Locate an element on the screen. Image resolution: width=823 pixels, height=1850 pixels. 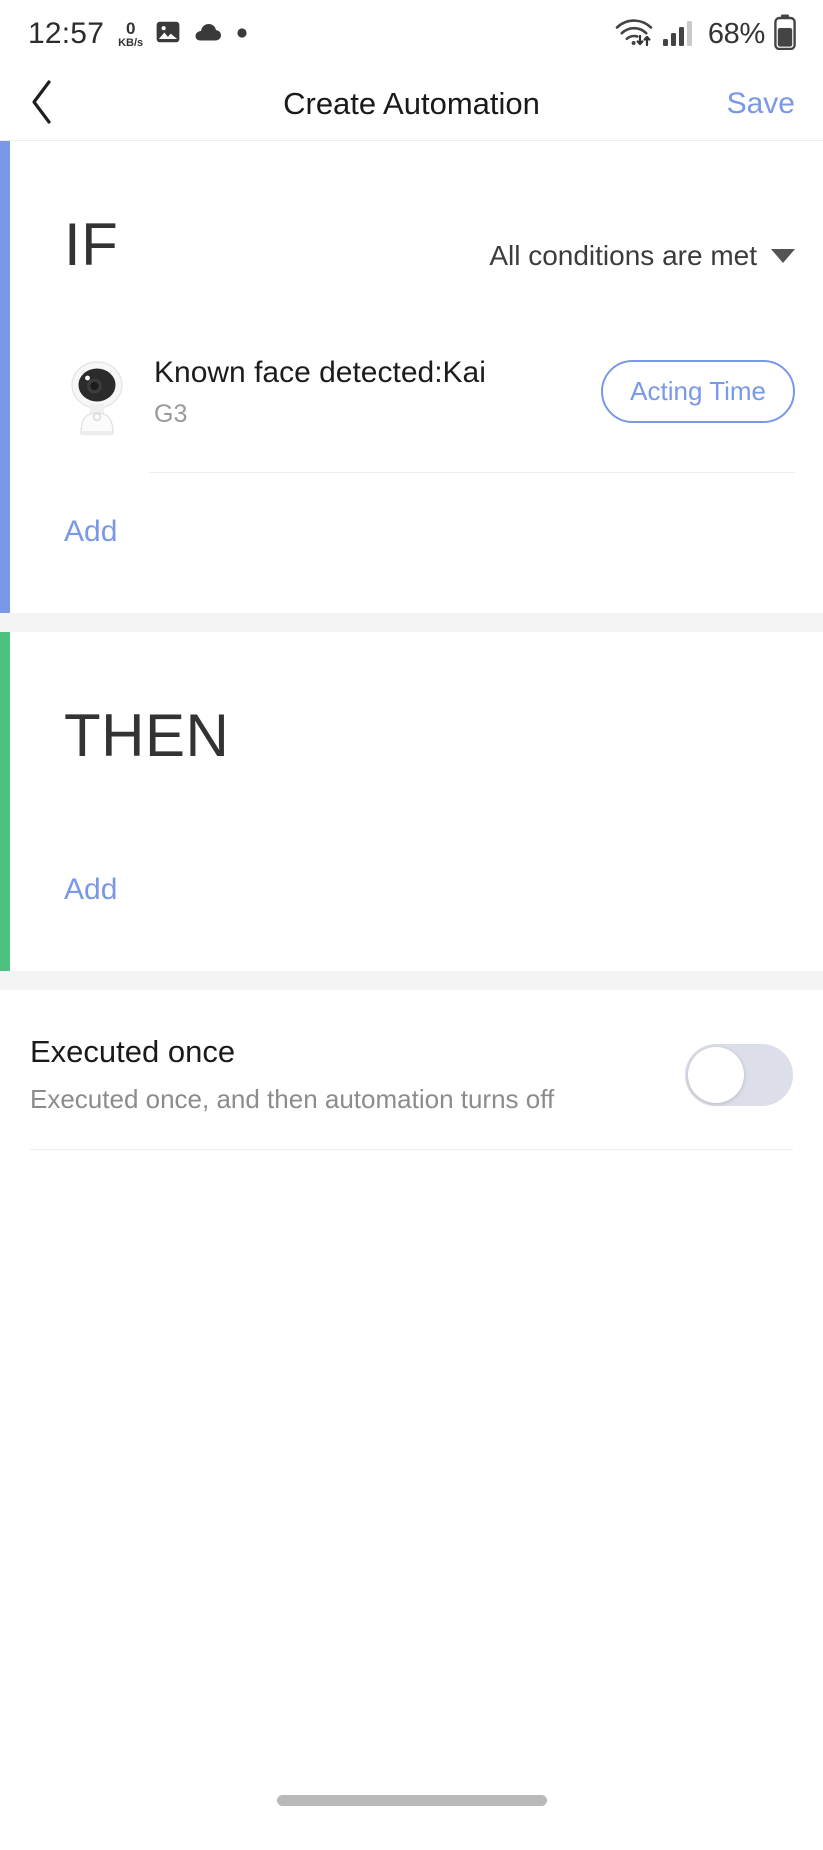
save-button: Save is located at coordinates (761, 104).